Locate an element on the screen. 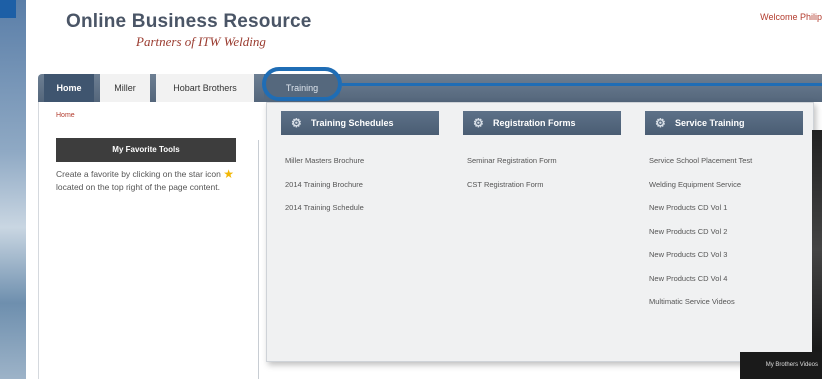 Image resolution: width=822 pixels, height=379 pixels. column-header-service-training: ⚙ Service Training is located at coordinates (724, 123).